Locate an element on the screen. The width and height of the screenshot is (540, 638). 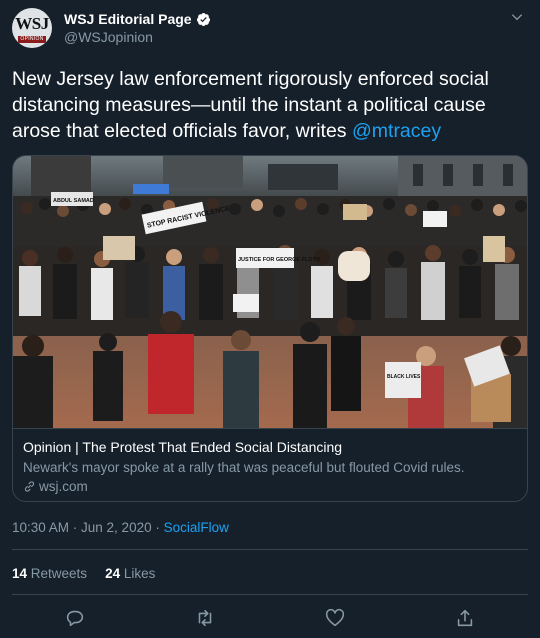
verified-badge-icon is located at coordinates (203, 19).